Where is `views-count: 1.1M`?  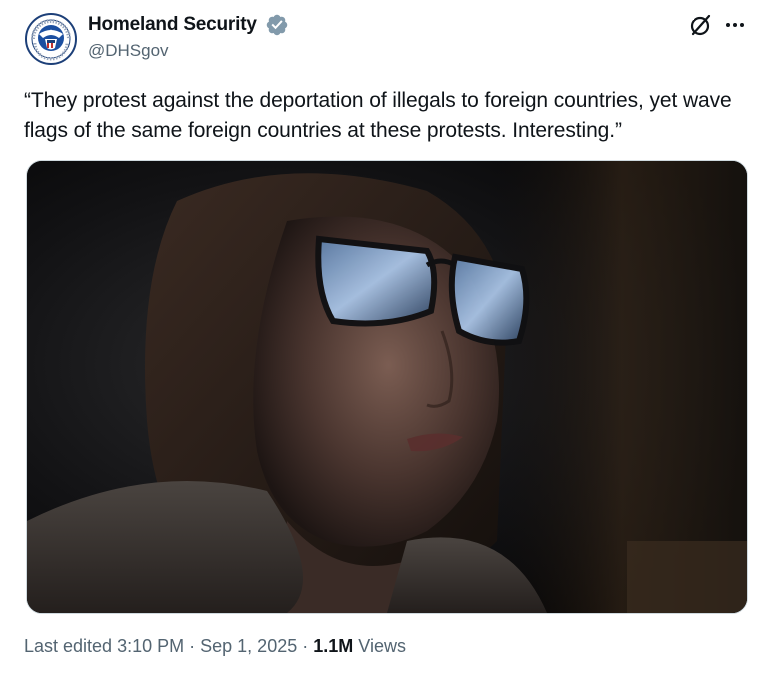 views-count: 1.1M is located at coordinates (333, 646).